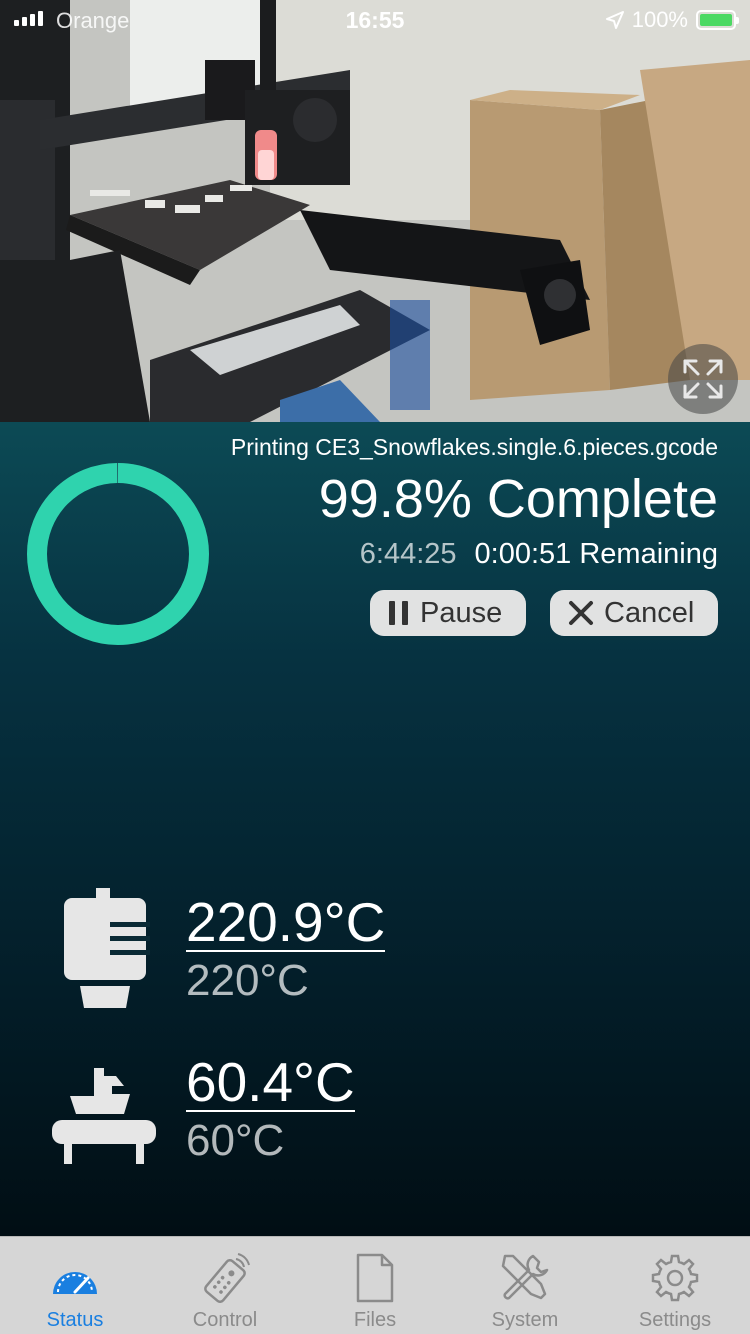 The height and width of the screenshot is (1334, 750). I want to click on tab-settings: Settings, so click(675, 1285).